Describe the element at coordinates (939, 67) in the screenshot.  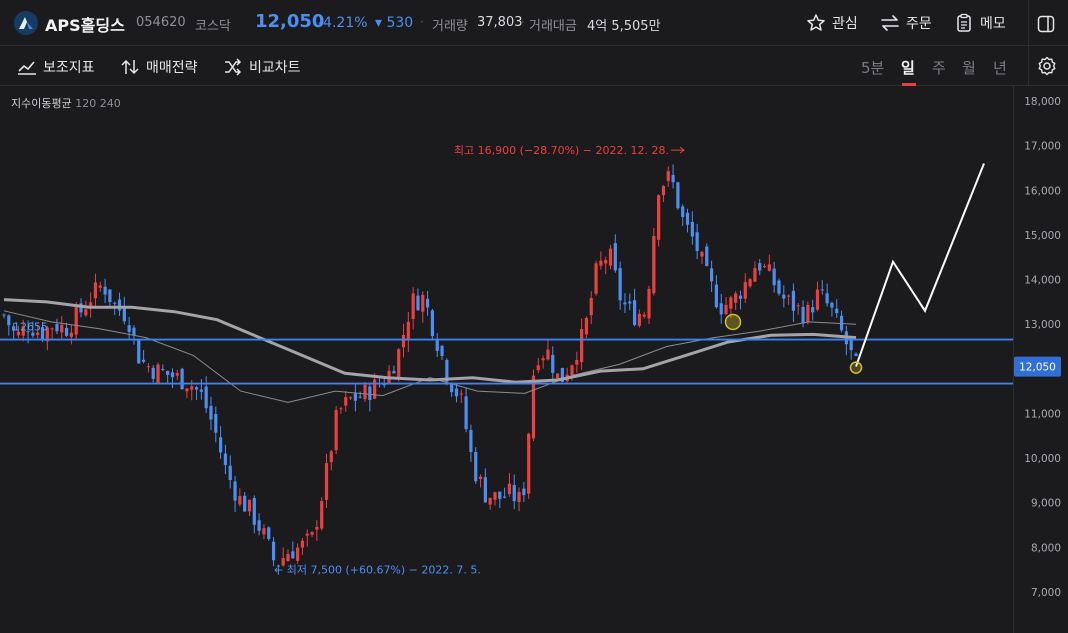
I see `period-tab-week: 주` at that location.